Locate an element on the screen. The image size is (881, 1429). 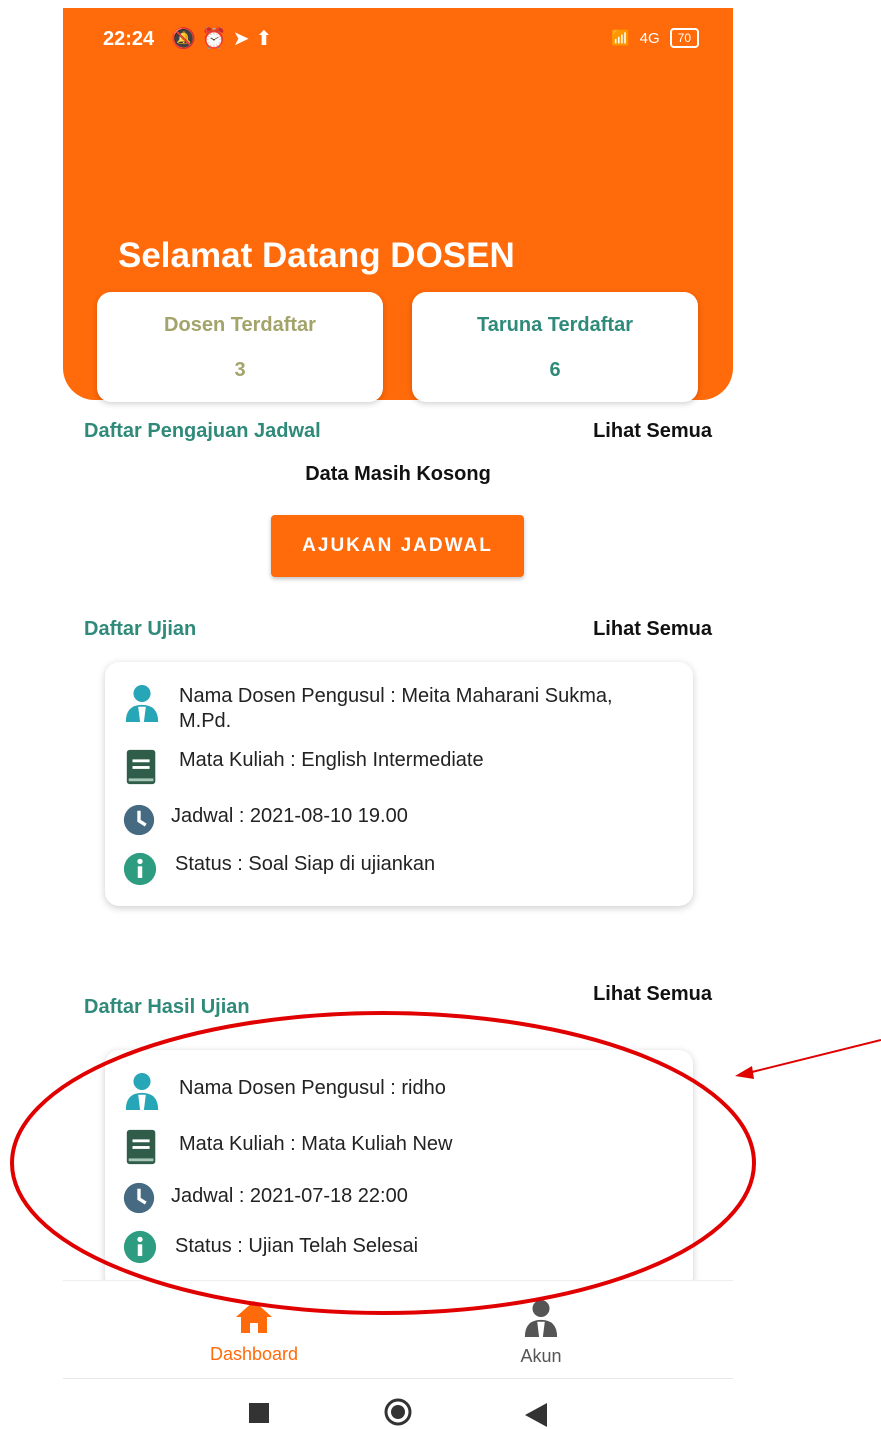
result-schedule-row: Jadwal : 2021-07-18 22:00 is located at coordinates (265, 1198).